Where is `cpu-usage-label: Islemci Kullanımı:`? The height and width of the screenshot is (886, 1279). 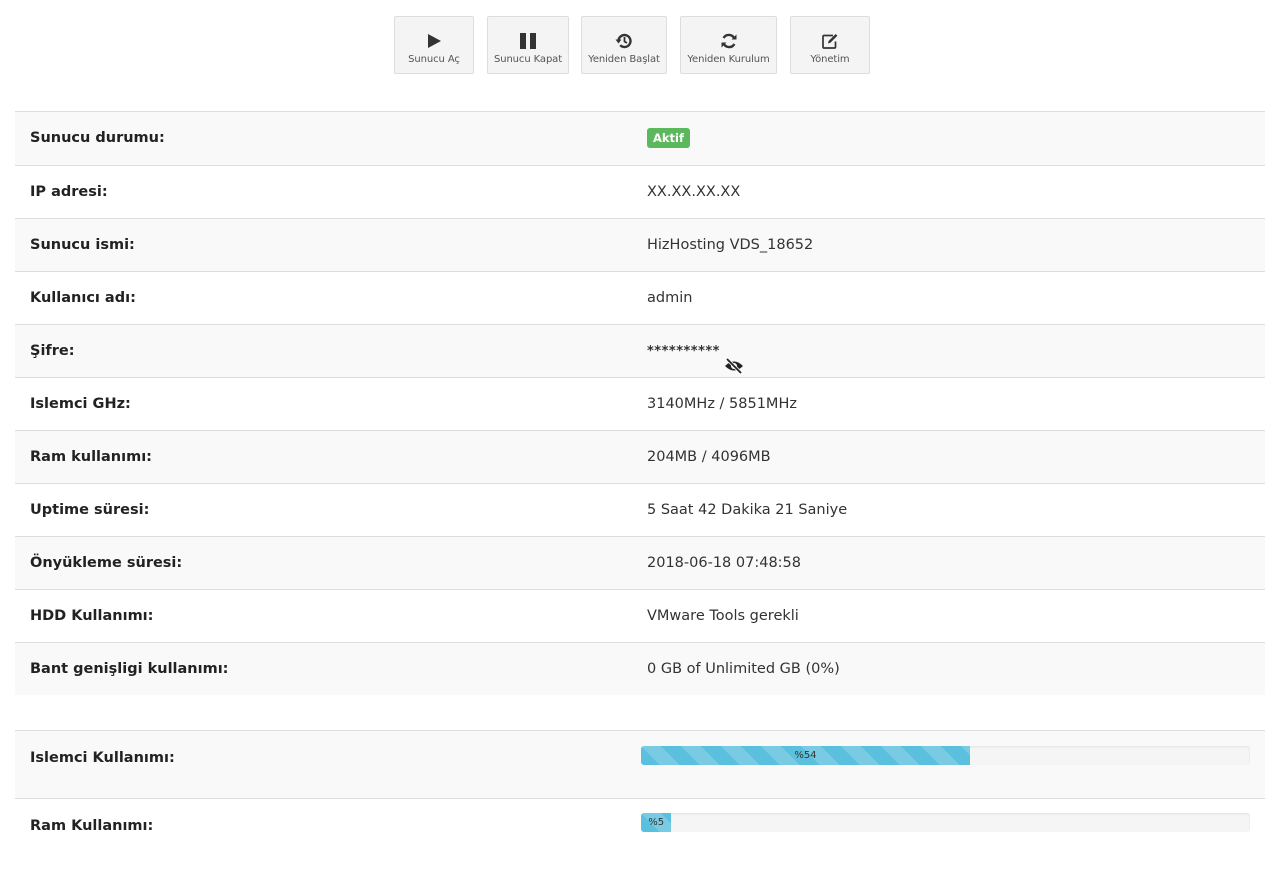
cpu-usage-label: Islemci Kullanımı: is located at coordinates (102, 758).